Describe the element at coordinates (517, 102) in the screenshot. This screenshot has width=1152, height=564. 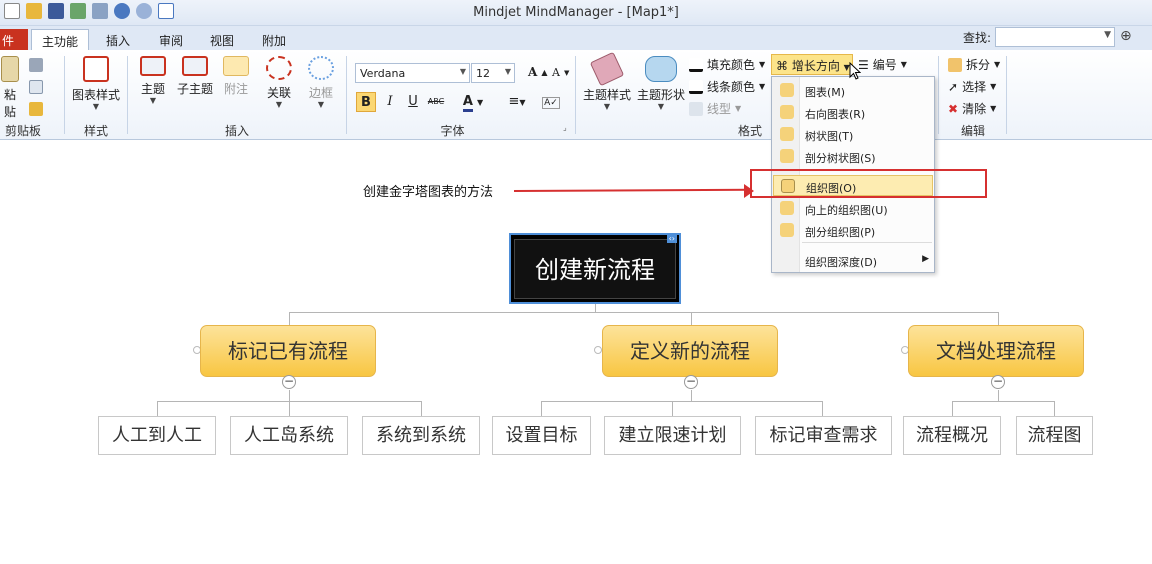
I see `align-button: ≡▼` at that location.